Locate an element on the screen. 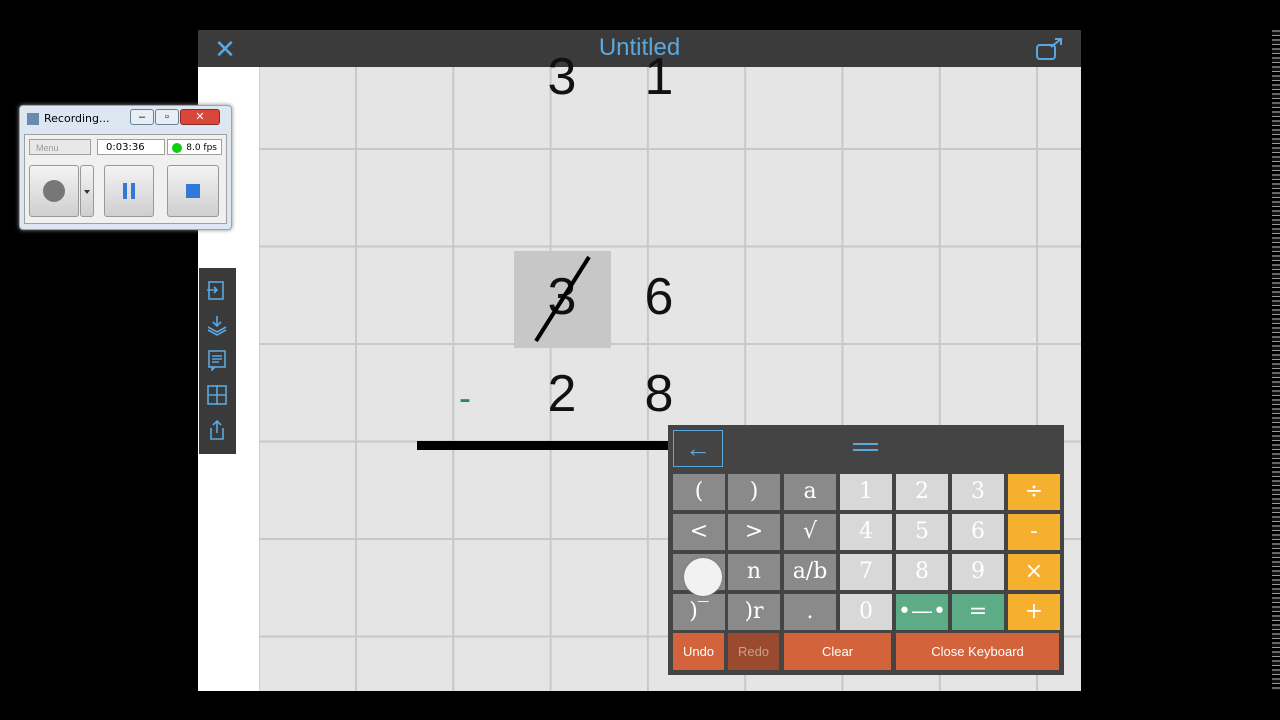 Image resolution: width=1280 pixels, height=720 pixels. subtrahend-tens: 2 is located at coordinates (562, 394).